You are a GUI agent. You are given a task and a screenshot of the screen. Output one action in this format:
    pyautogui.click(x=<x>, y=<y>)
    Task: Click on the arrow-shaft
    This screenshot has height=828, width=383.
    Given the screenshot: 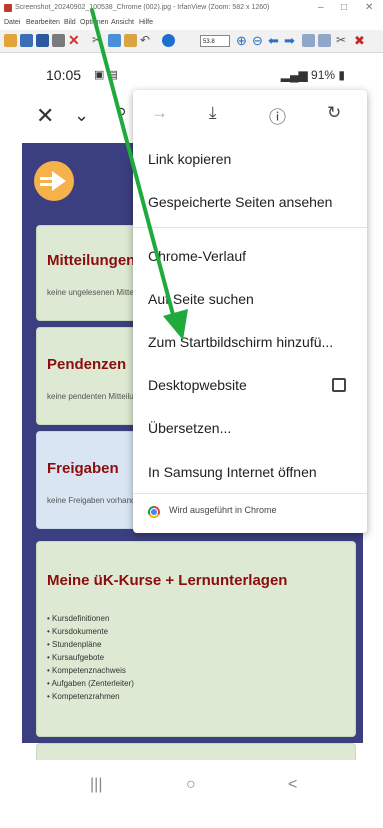 What is the action you would take?
    pyautogui.click(x=134, y=168)
    